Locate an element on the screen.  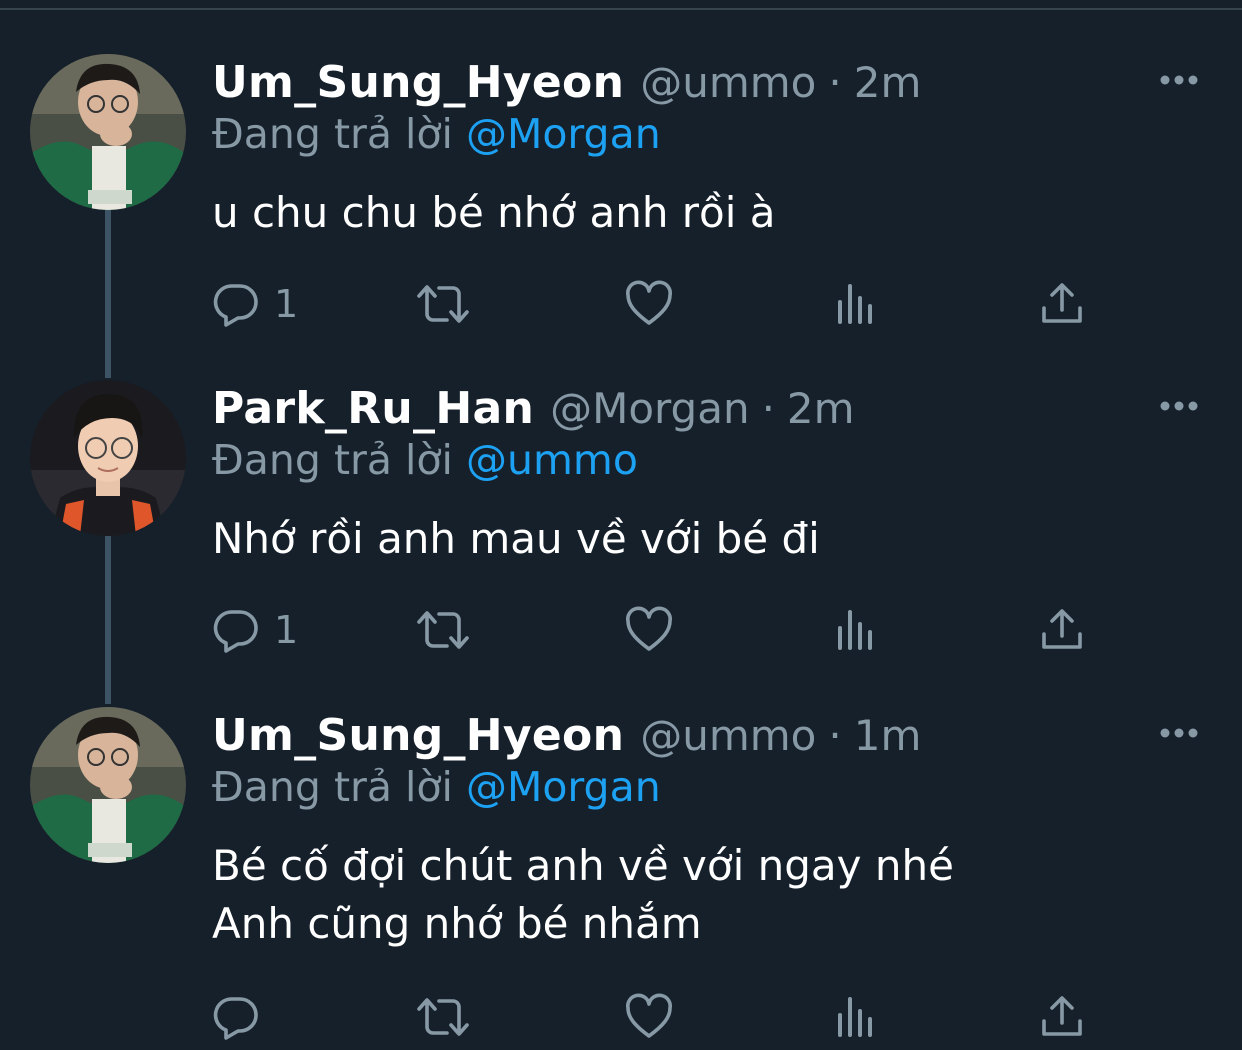
user-handle: @Morgan is located at coordinates (649, 408).